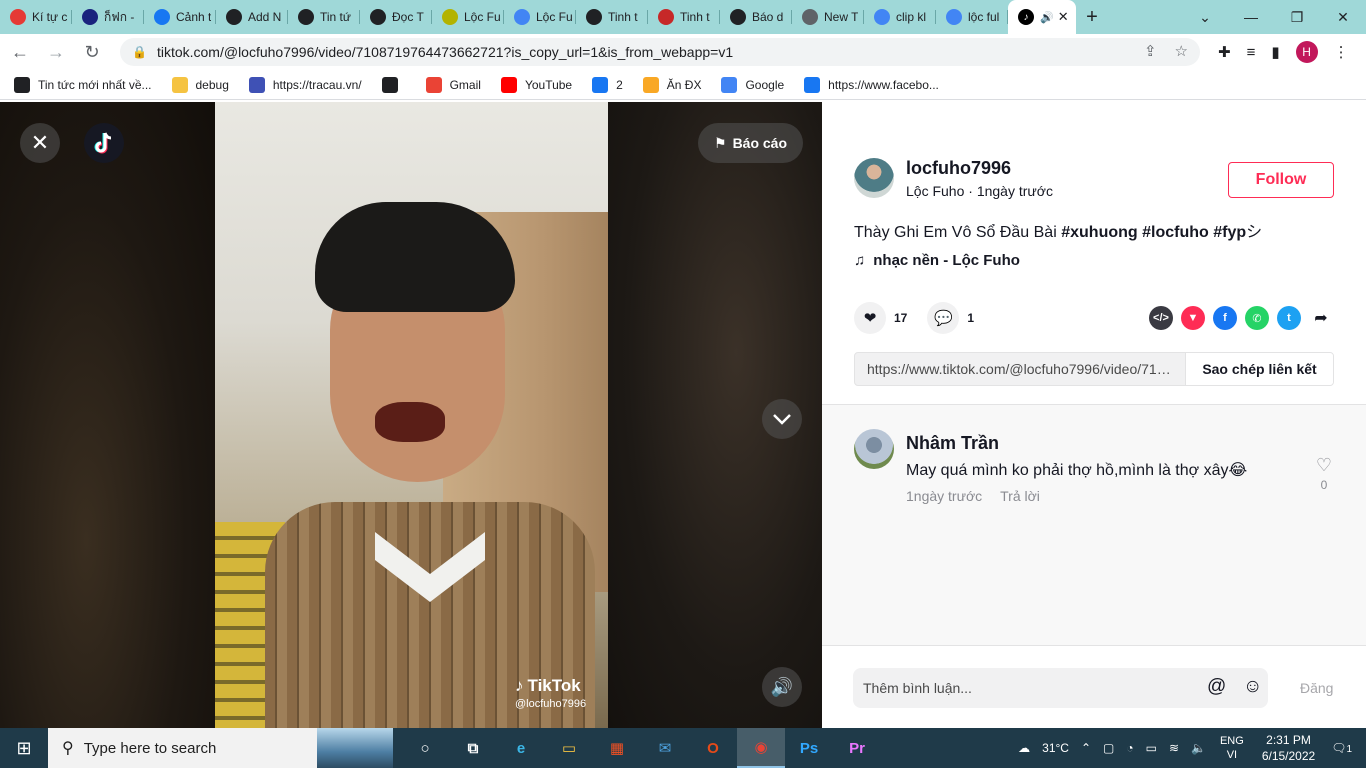 This screenshot has width=1366, height=768. Describe the element at coordinates (425, 748) in the screenshot. I see `cortana-icon: ○` at that location.